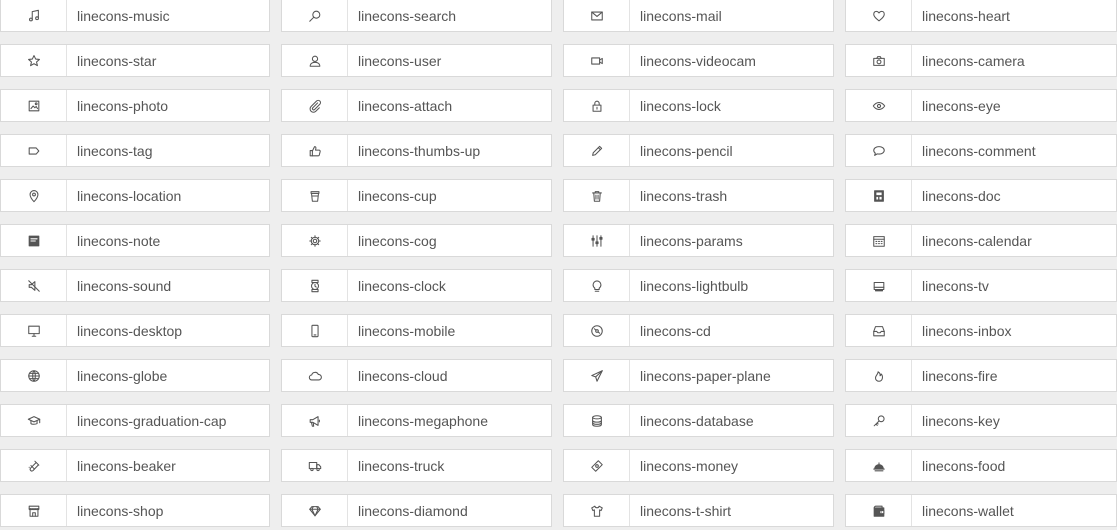 The image size is (1117, 530). I want to click on icon-cell-pencil: linecons-pencil, so click(698, 150).